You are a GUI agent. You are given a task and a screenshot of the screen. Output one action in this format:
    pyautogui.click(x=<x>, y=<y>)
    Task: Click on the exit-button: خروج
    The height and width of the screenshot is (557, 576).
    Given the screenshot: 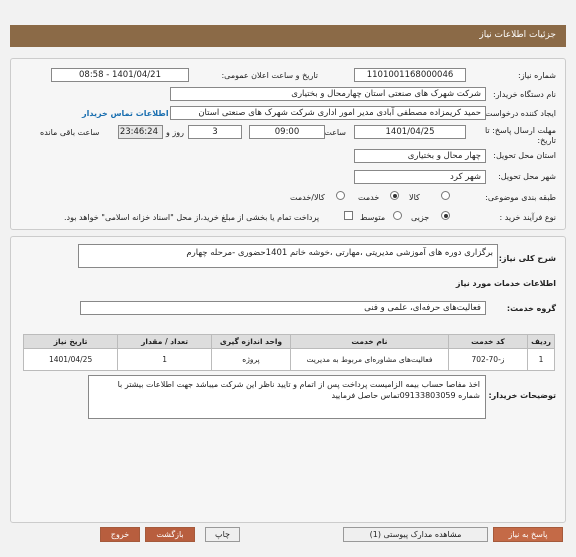 What is the action you would take?
    pyautogui.click(x=120, y=534)
    